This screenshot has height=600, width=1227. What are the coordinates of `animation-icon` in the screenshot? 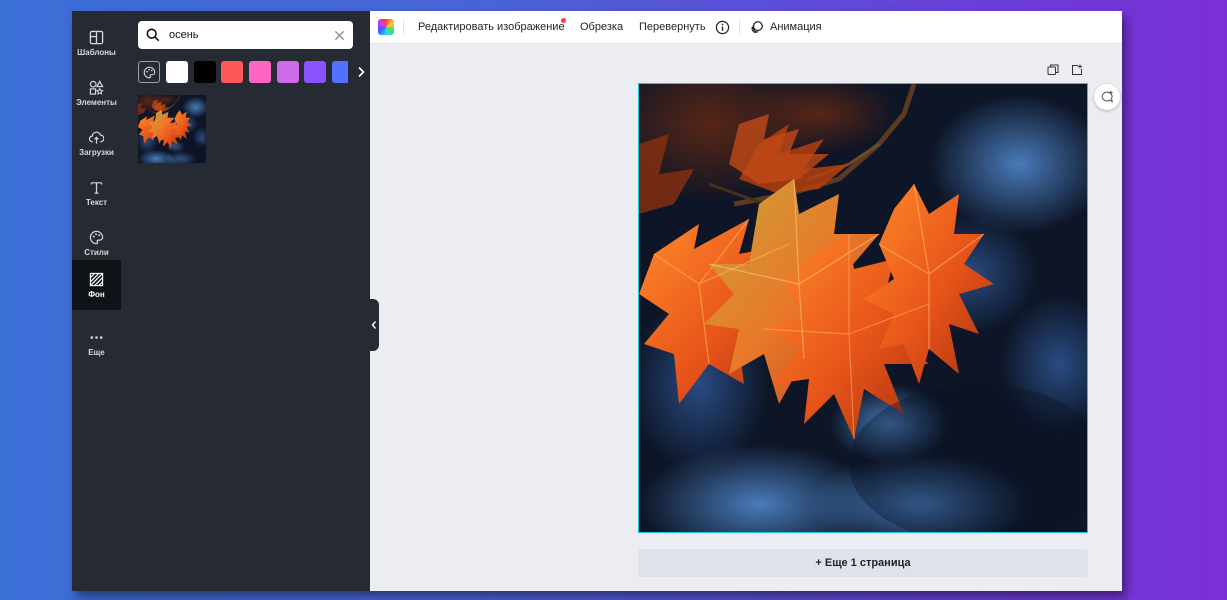 It's located at (757, 27).